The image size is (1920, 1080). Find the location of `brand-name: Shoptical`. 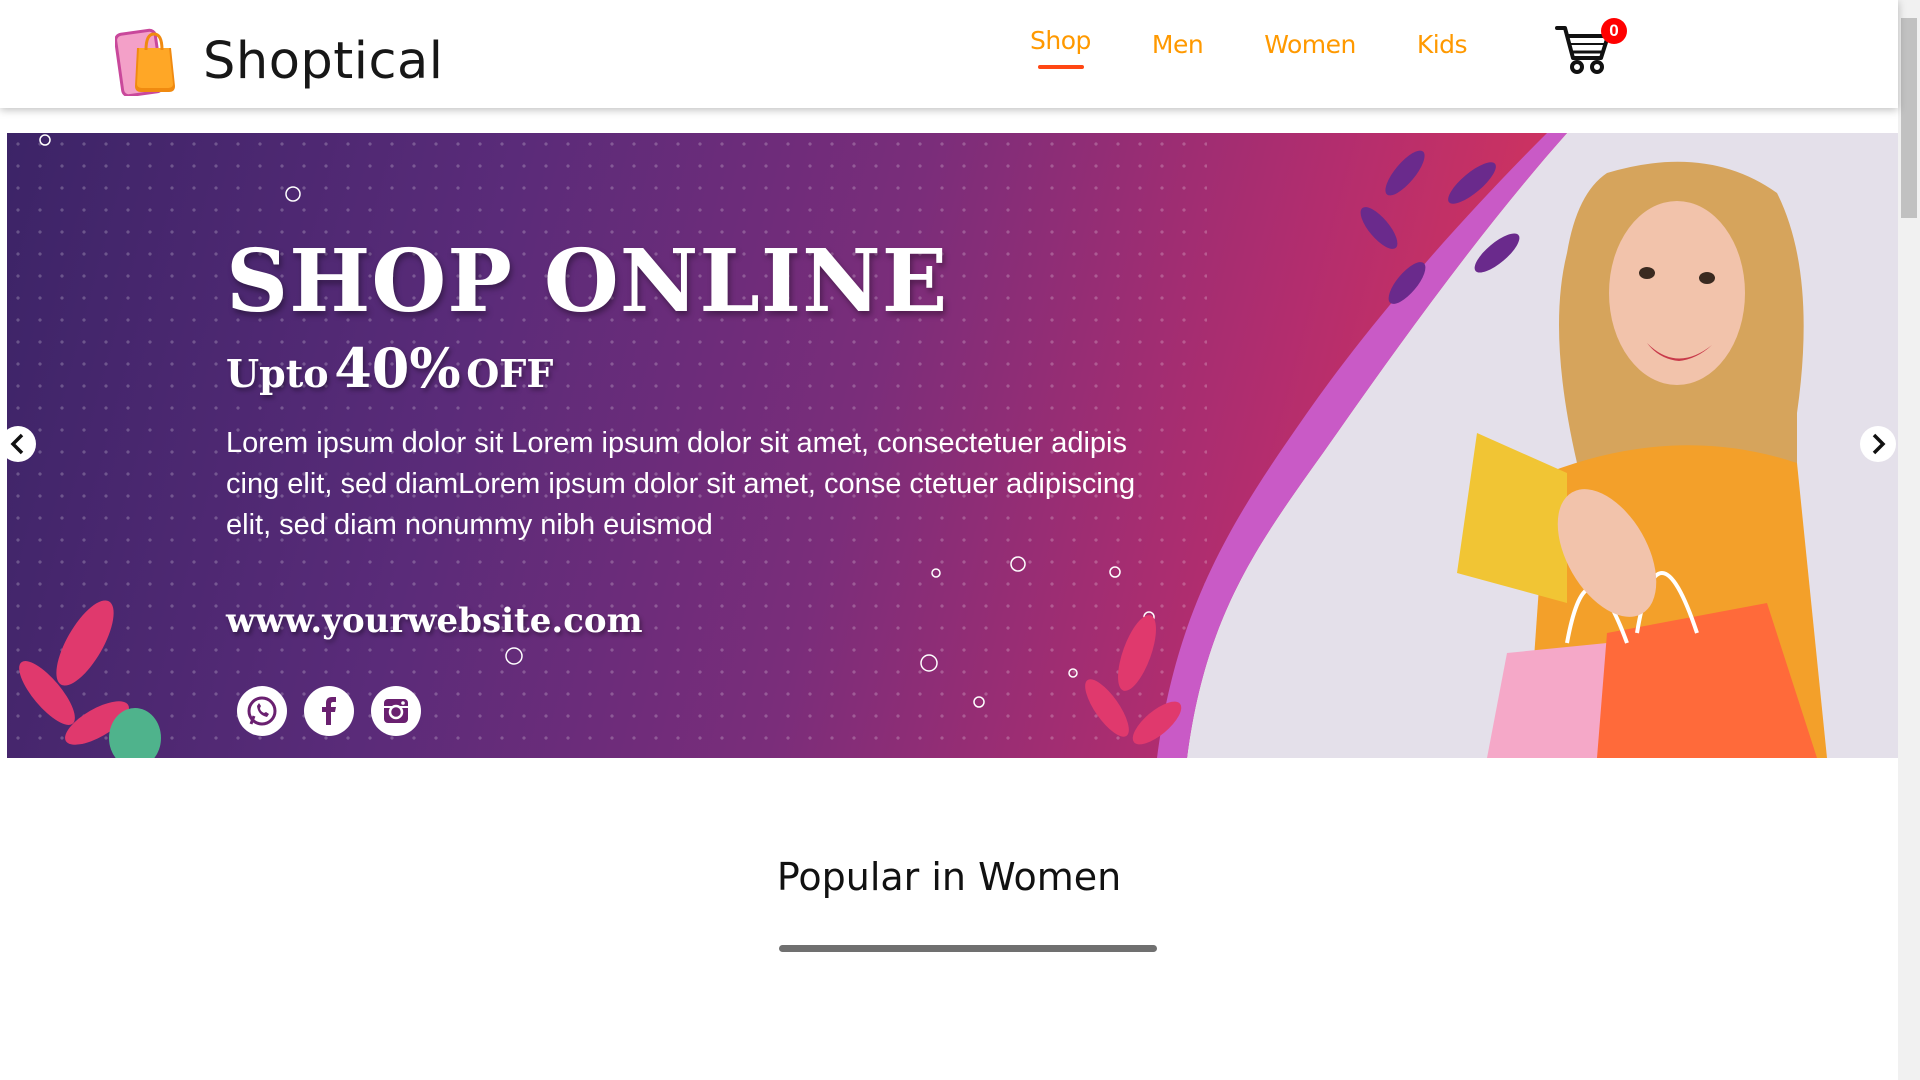

brand-name: Shoptical is located at coordinates (323, 61).